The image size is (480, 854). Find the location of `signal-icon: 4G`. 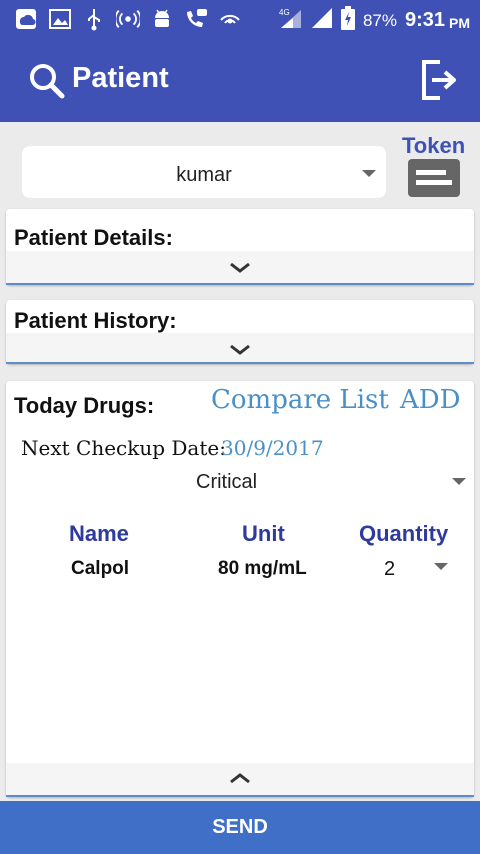

signal-icon: 4G is located at coordinates (291, 20).